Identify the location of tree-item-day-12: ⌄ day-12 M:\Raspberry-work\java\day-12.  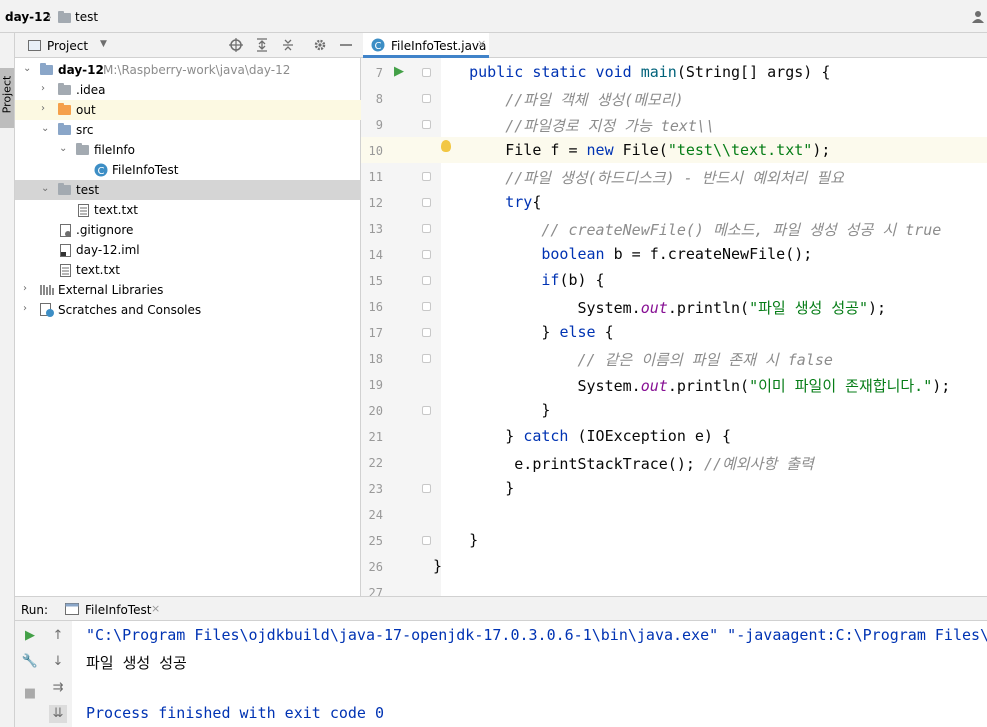
(188, 70).